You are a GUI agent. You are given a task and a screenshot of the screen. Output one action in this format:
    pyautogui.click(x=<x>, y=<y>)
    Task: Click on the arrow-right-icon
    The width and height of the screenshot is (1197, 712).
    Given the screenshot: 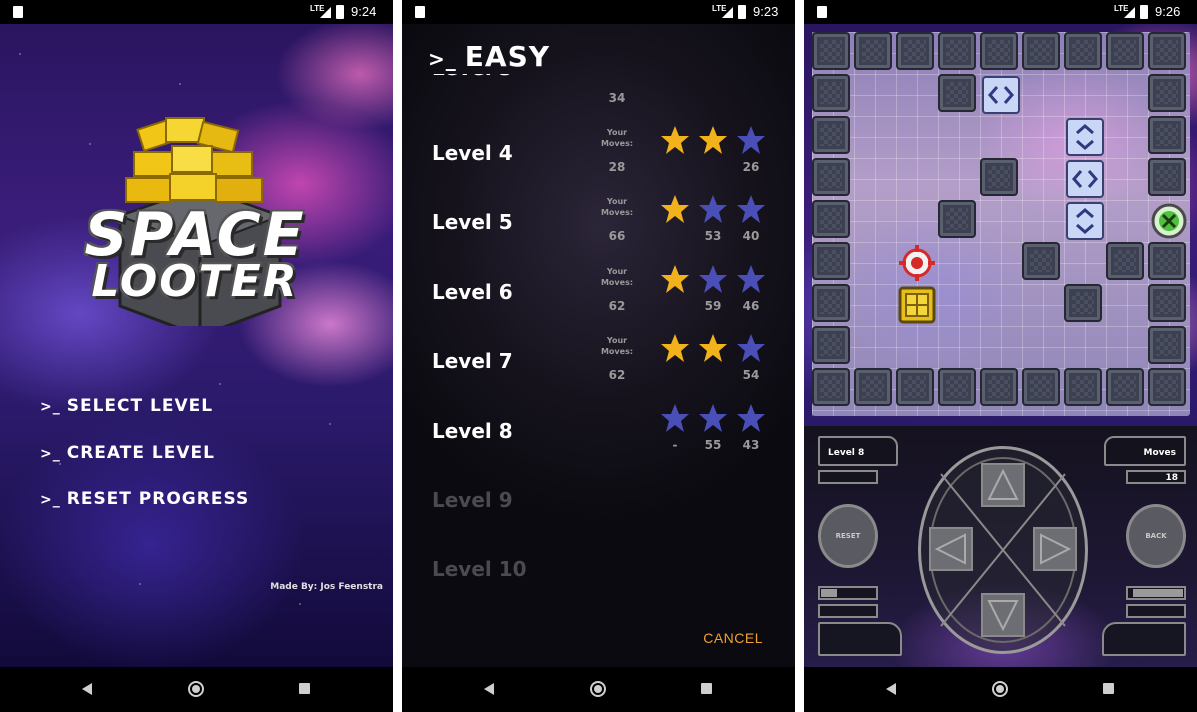 What is the action you would take?
    pyautogui.click(x=1056, y=549)
    